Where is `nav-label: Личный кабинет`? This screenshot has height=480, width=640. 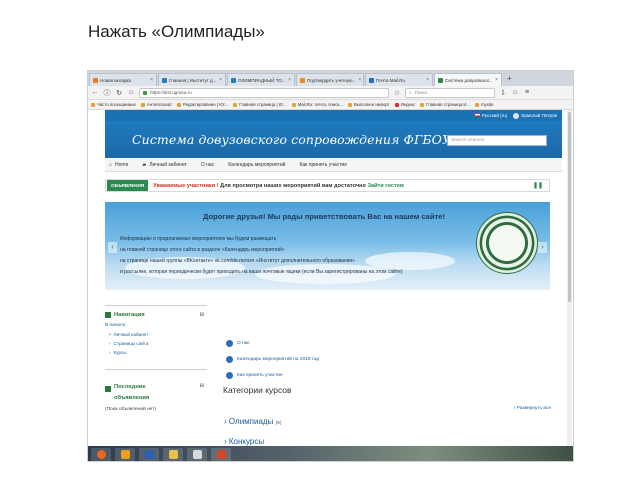 nav-label: Личный кабинет is located at coordinates (131, 334).